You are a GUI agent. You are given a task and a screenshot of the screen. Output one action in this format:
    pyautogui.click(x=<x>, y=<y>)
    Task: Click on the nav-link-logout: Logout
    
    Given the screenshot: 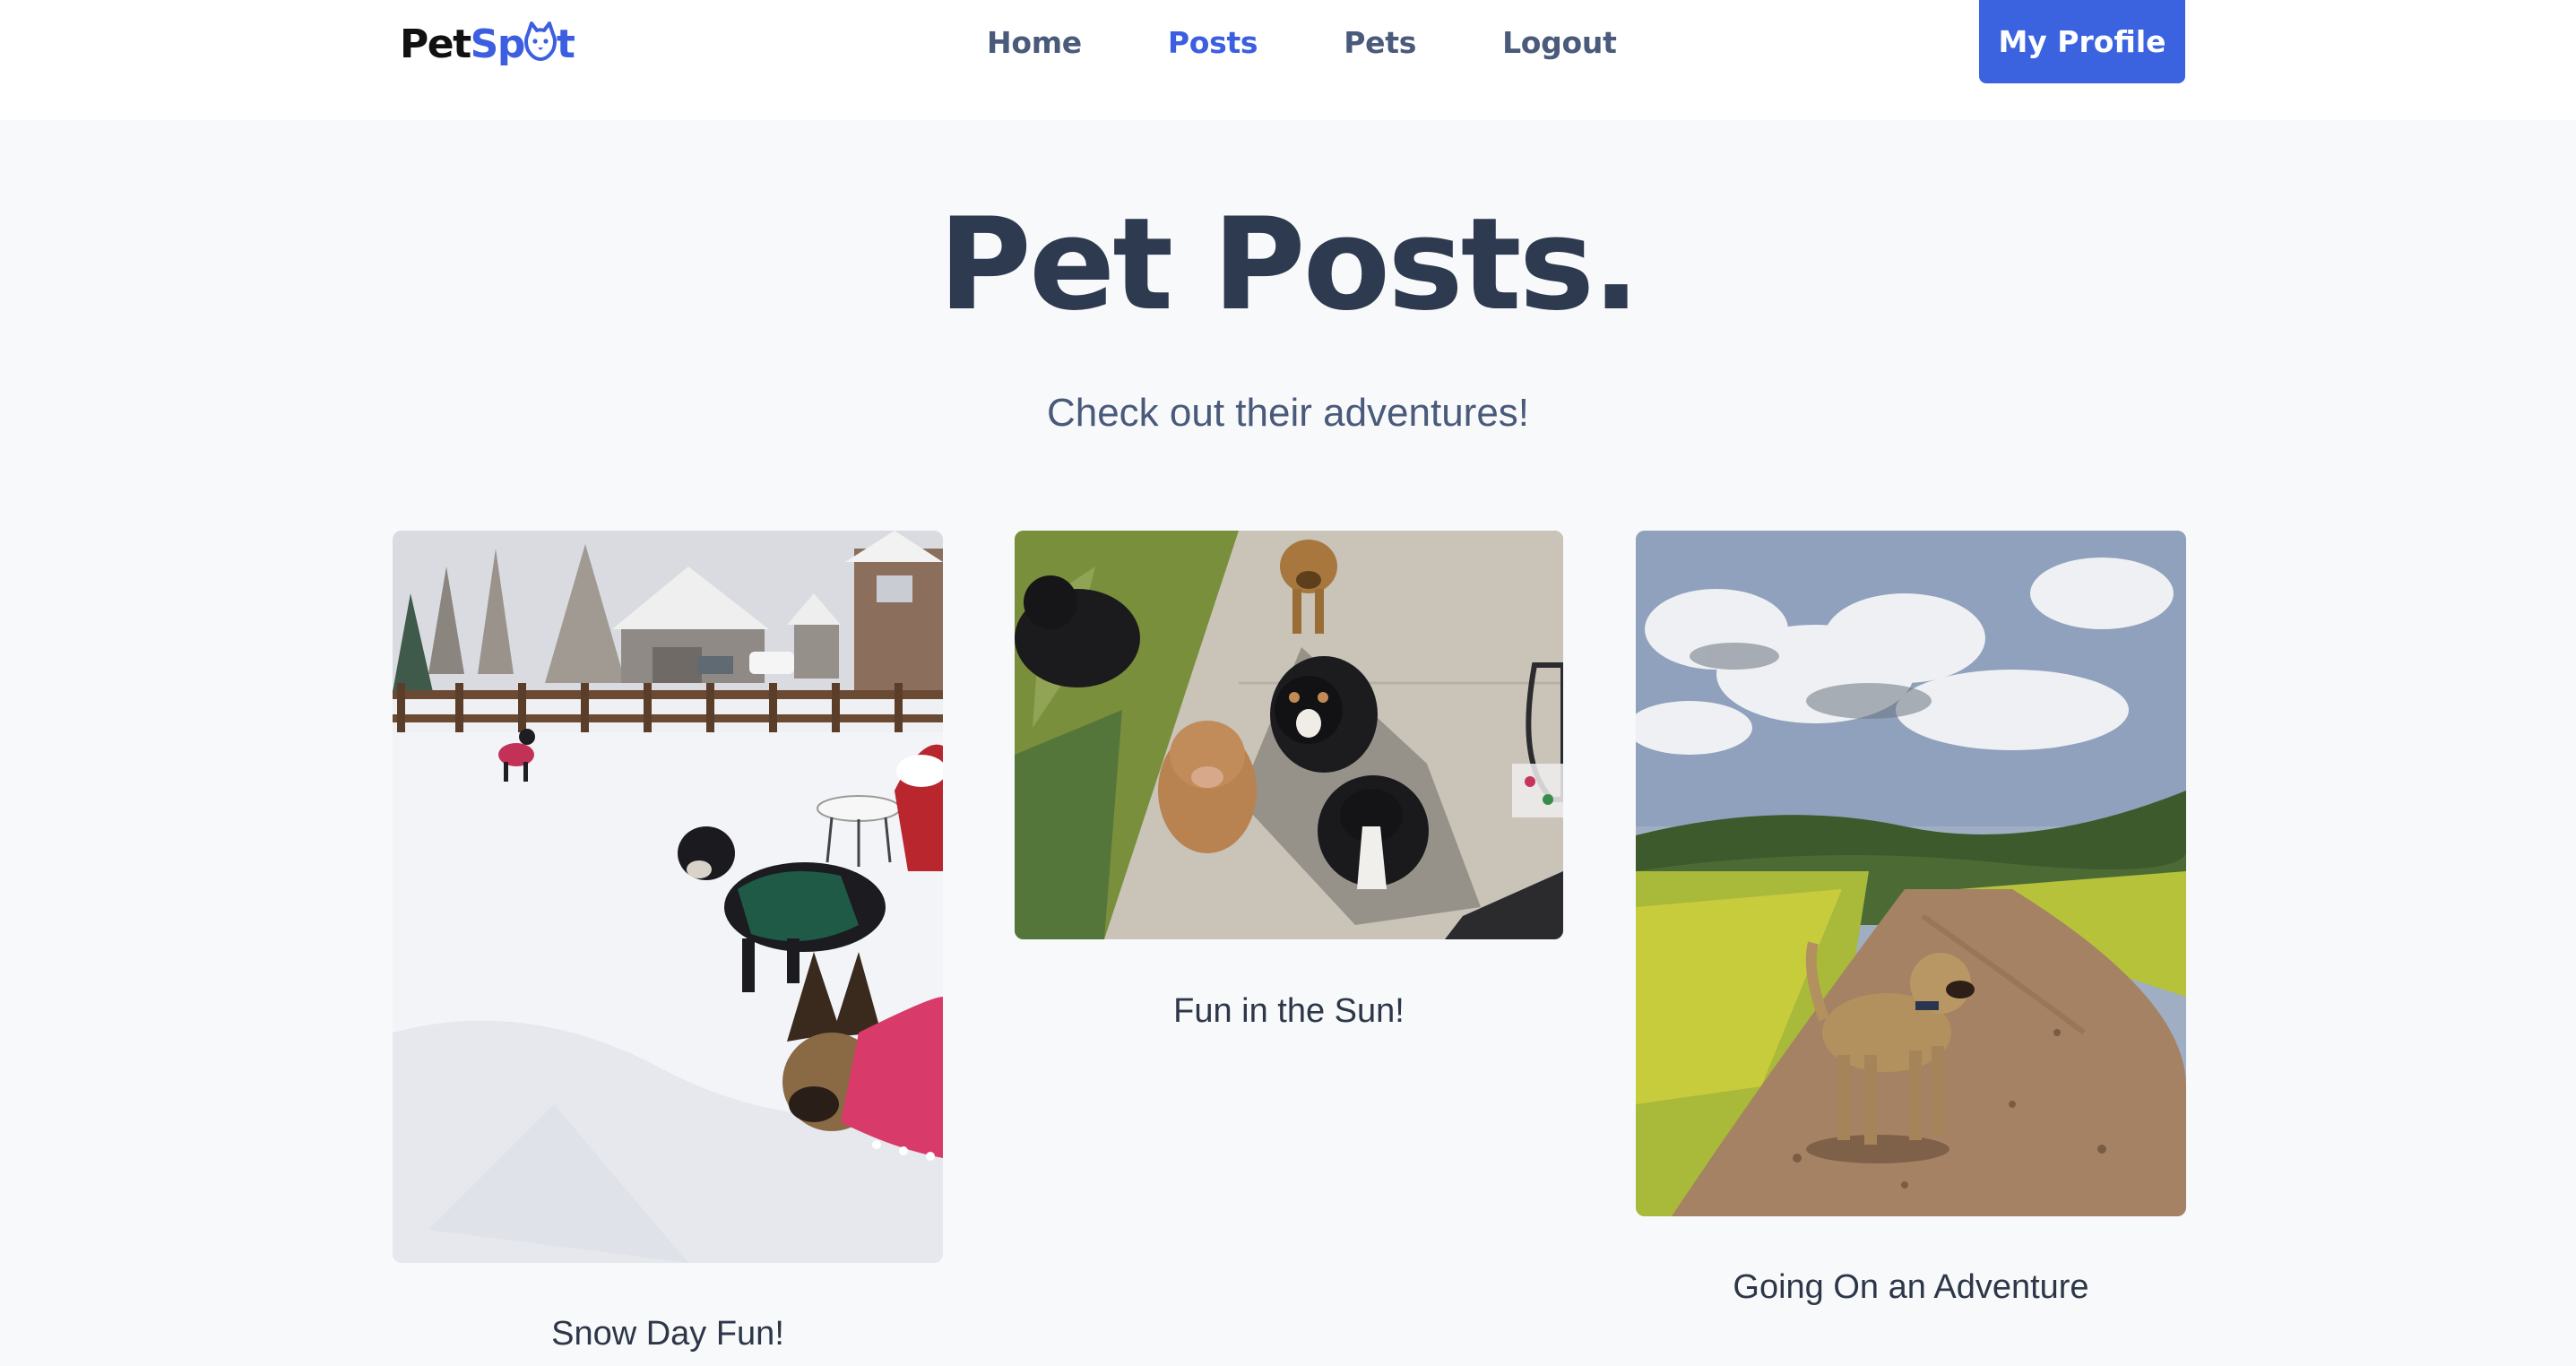 What is the action you would take?
    pyautogui.click(x=1559, y=43)
    